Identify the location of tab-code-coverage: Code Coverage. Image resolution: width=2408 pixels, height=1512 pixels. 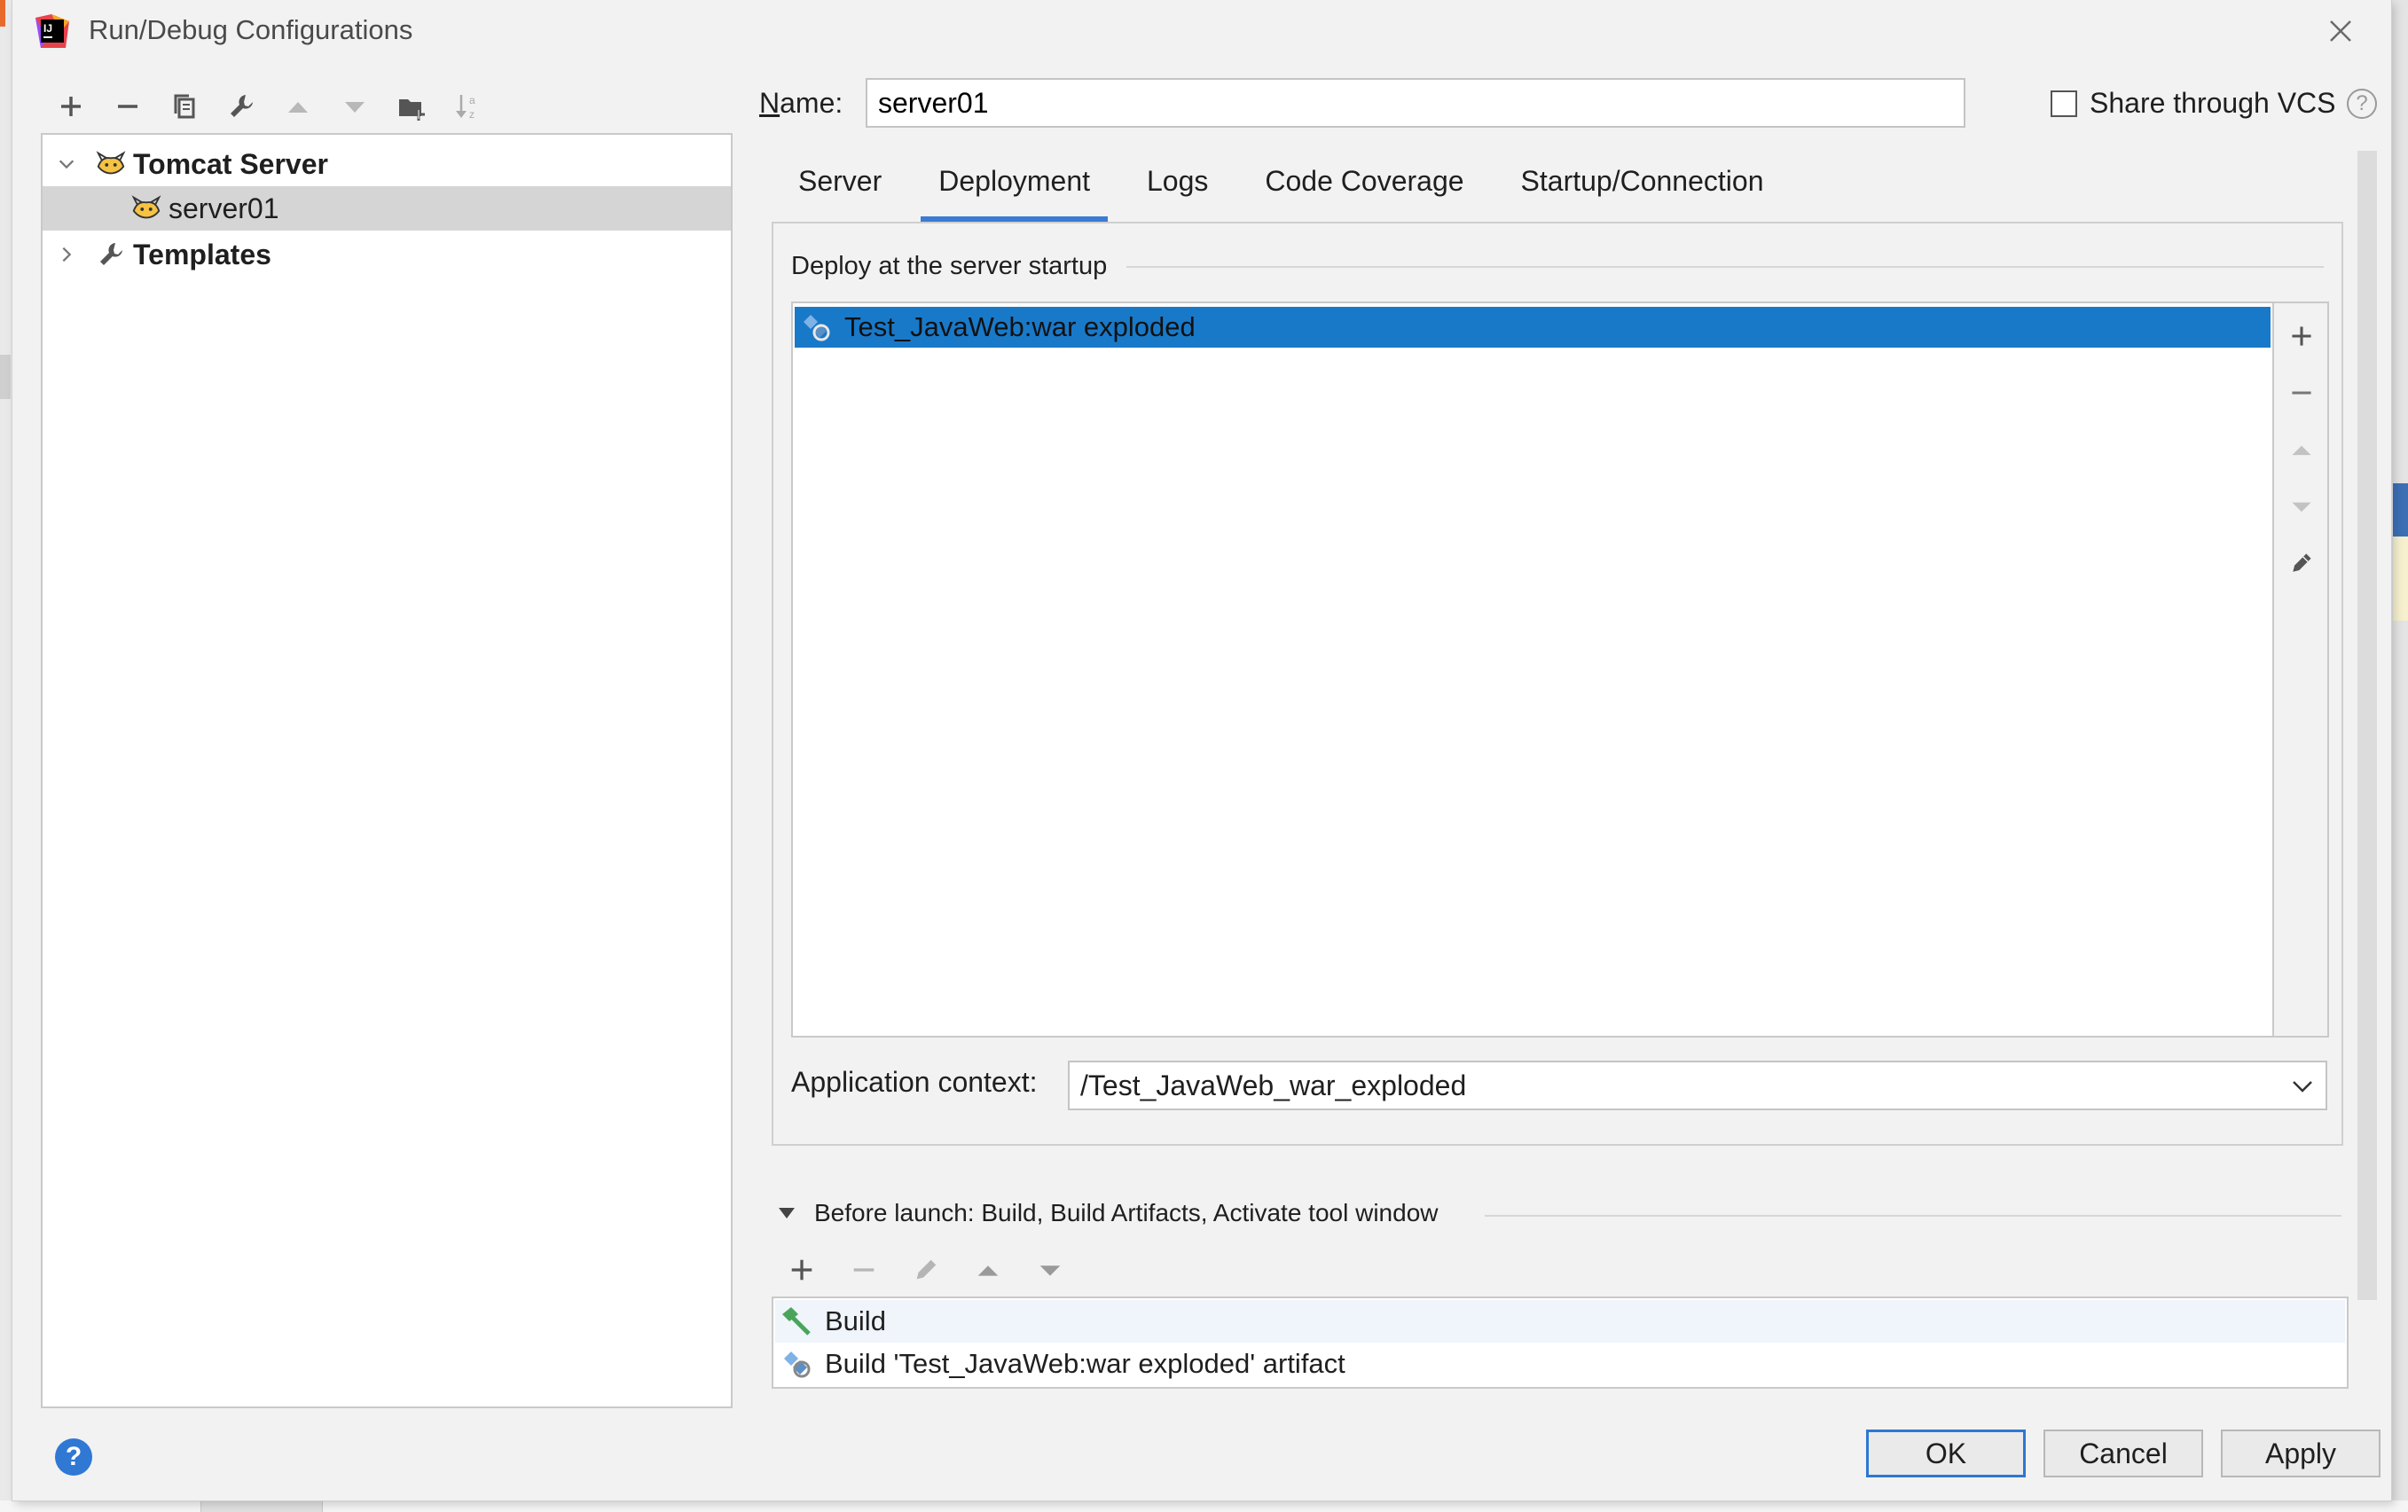
(1364, 189).